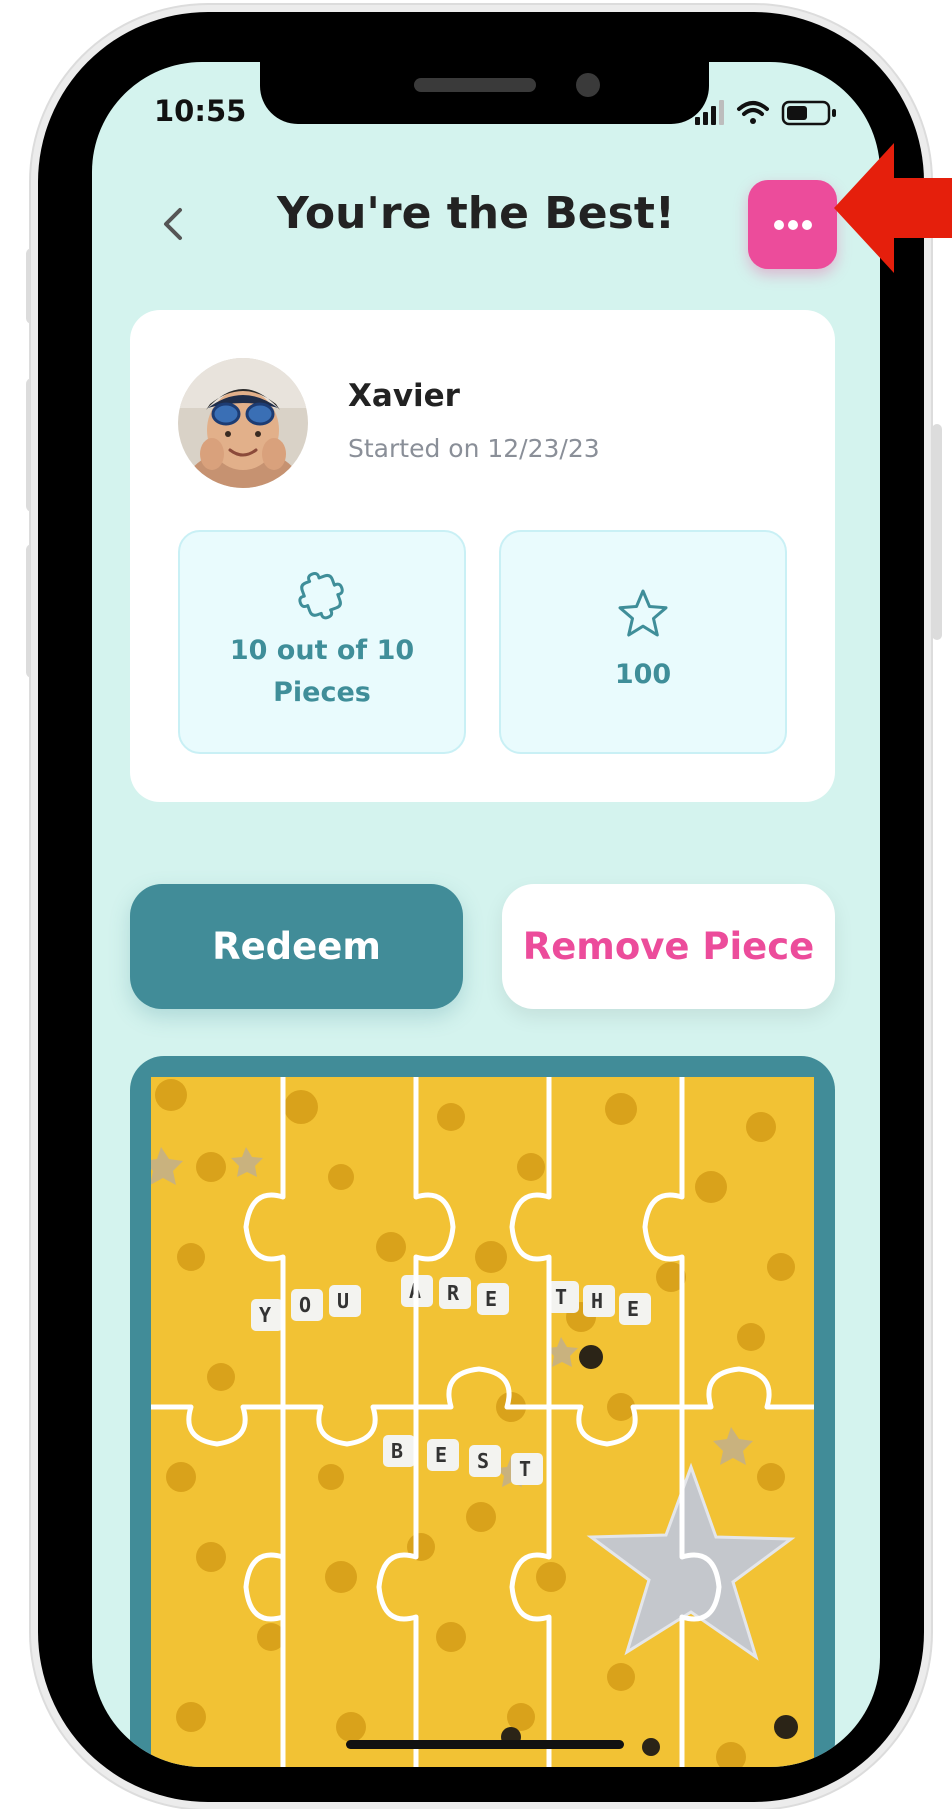 Image resolution: width=952 pixels, height=1809 pixels. Describe the element at coordinates (322, 671) in the screenshot. I see `pieces-count: 10 out of 10 Pieces` at that location.